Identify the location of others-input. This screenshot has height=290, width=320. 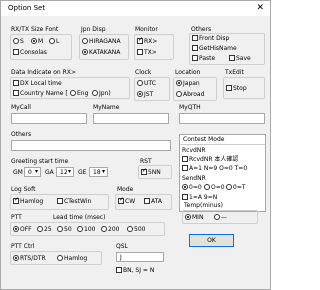
(91, 145).